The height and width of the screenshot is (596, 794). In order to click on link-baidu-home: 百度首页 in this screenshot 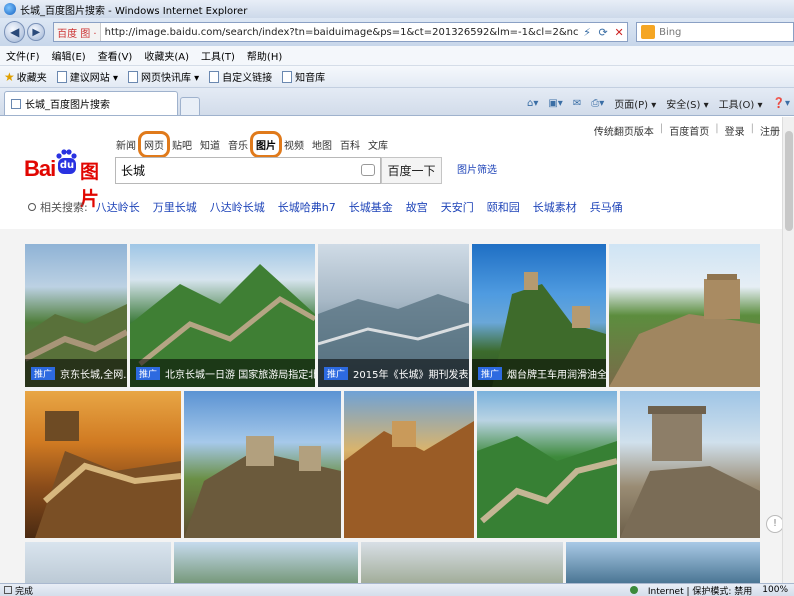, I will do `click(689, 130)`.